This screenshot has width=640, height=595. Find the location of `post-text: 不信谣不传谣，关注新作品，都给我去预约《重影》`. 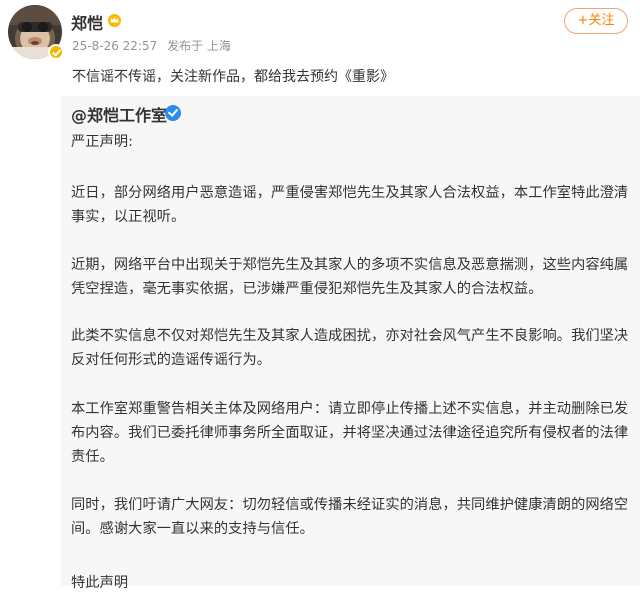

post-text: 不信谣不传谣，关注新作品，都给我去预约《重影》 is located at coordinates (233, 77).